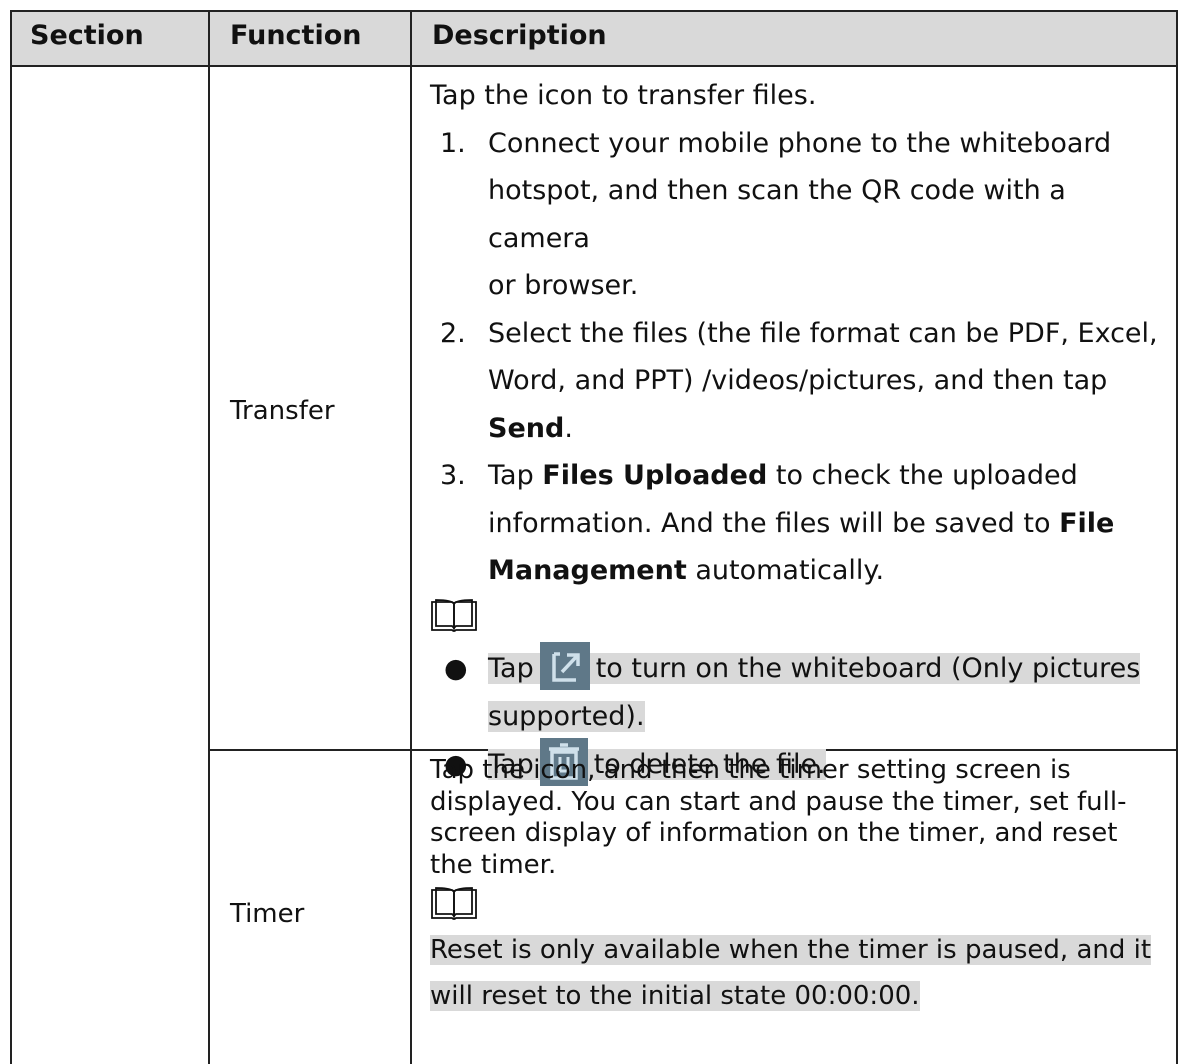 The image size is (1179, 1064). I want to click on bold-term: Send, so click(526, 428).